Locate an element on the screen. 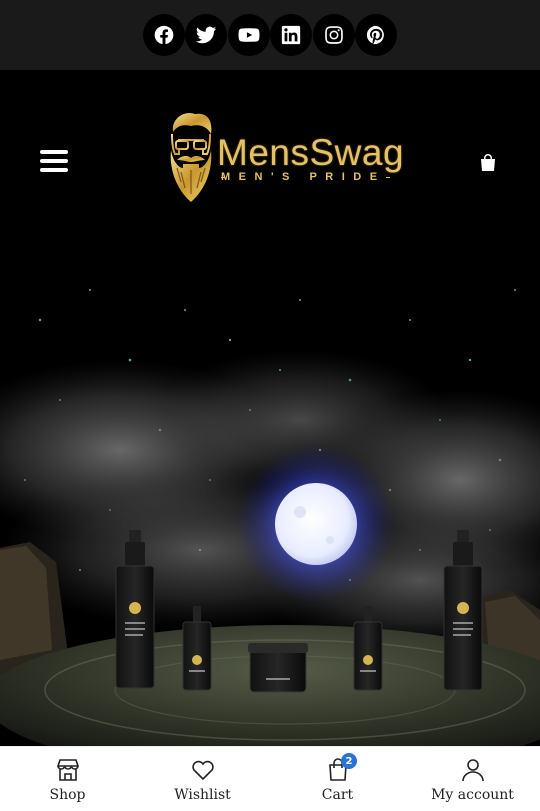 Image resolution: width=540 pixels, height=811 pixels. bearded-man-icon is located at coordinates (191, 157).